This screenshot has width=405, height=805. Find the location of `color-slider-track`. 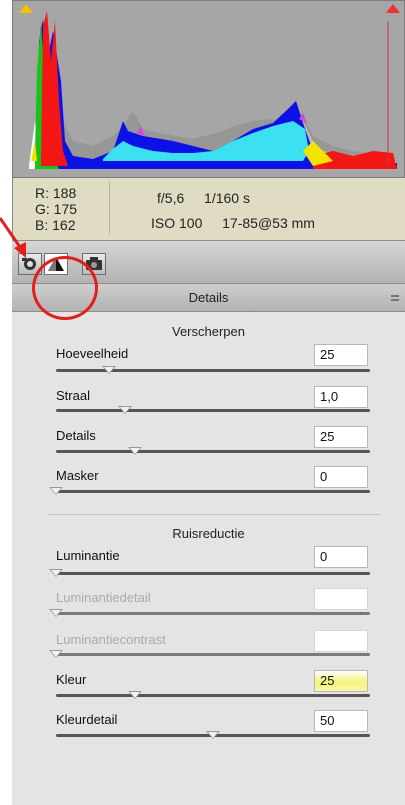

color-slider-track is located at coordinates (213, 695).